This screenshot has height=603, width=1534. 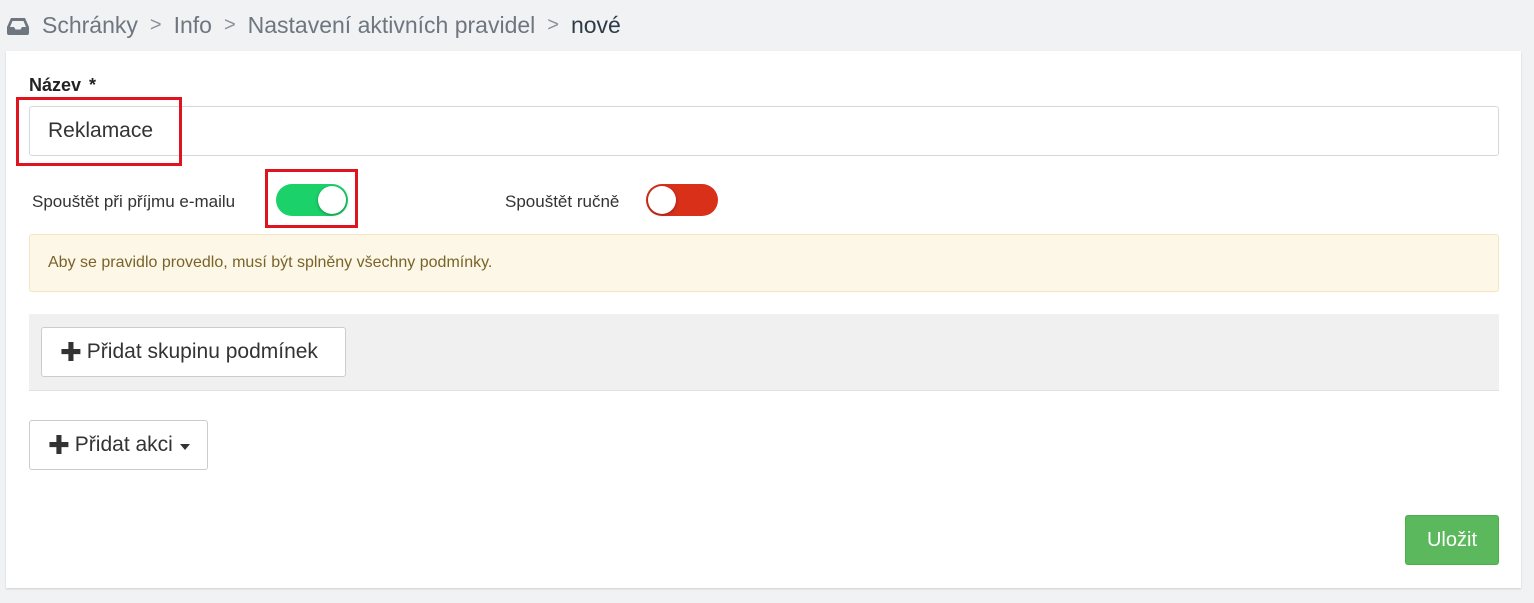 I want to click on inbox-icon, so click(x=18, y=25).